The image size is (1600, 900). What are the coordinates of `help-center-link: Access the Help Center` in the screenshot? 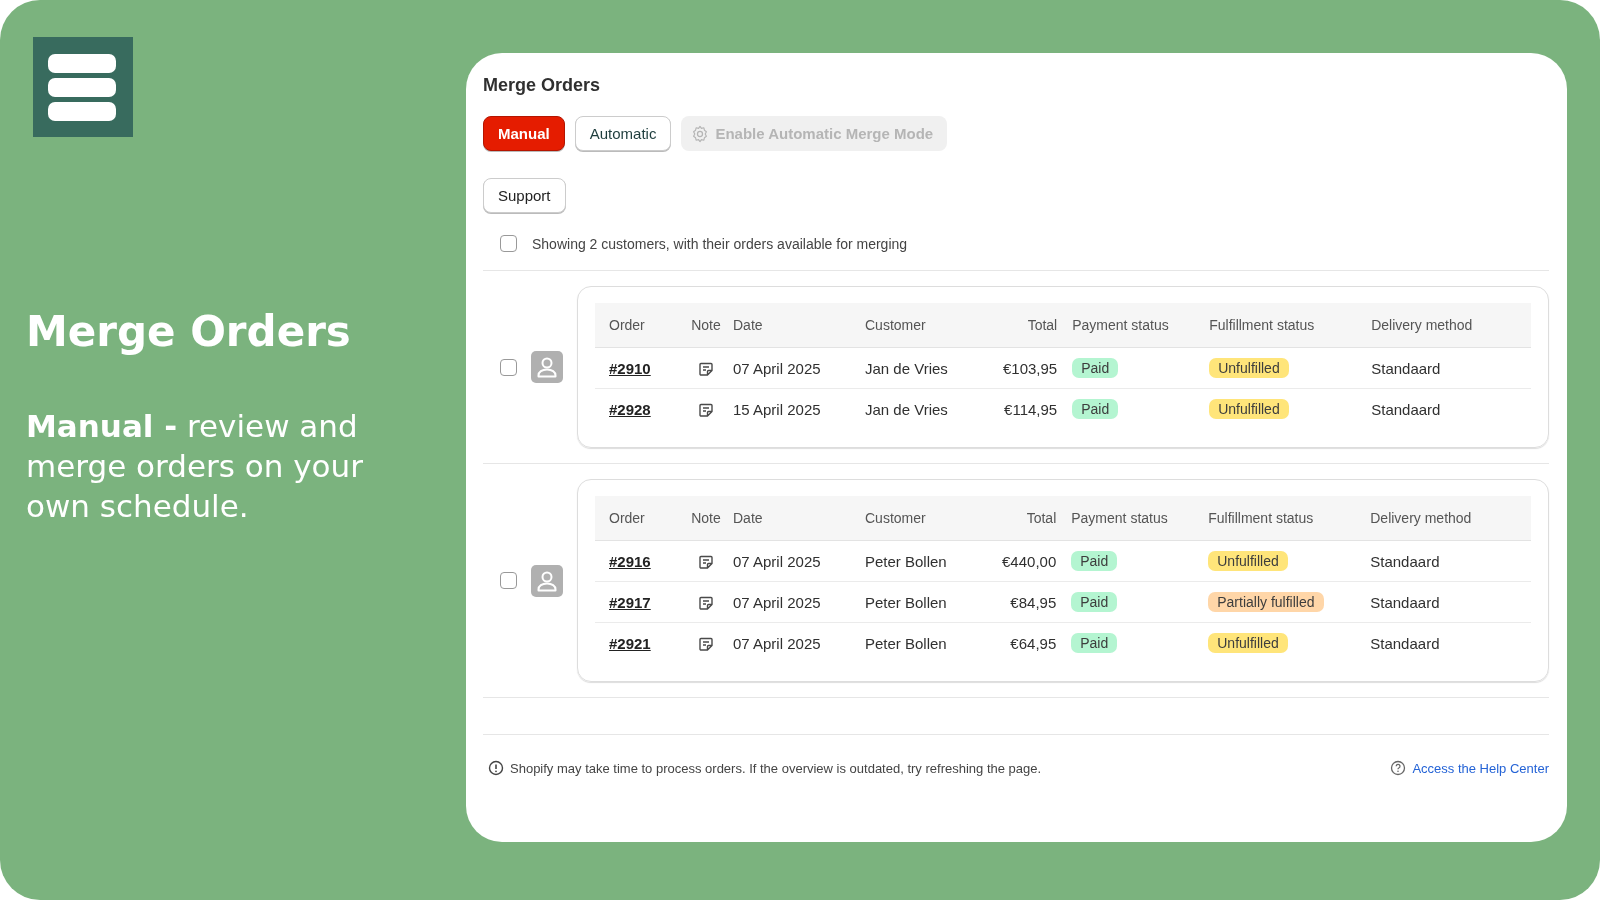 It's located at (1480, 768).